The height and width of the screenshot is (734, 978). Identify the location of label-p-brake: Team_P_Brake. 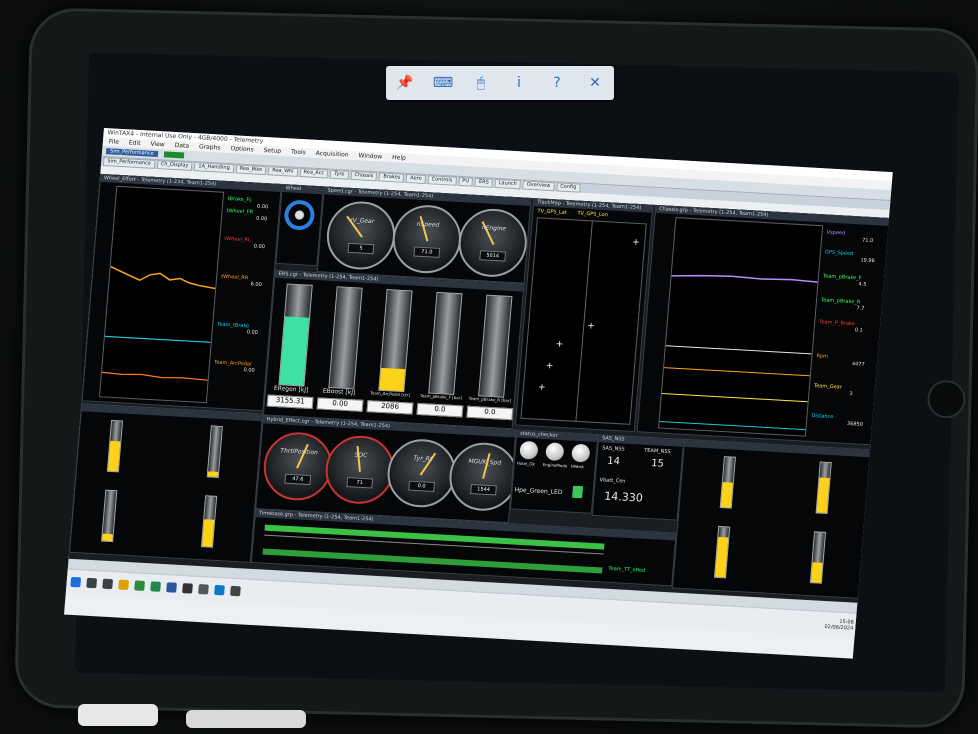
(837, 323).